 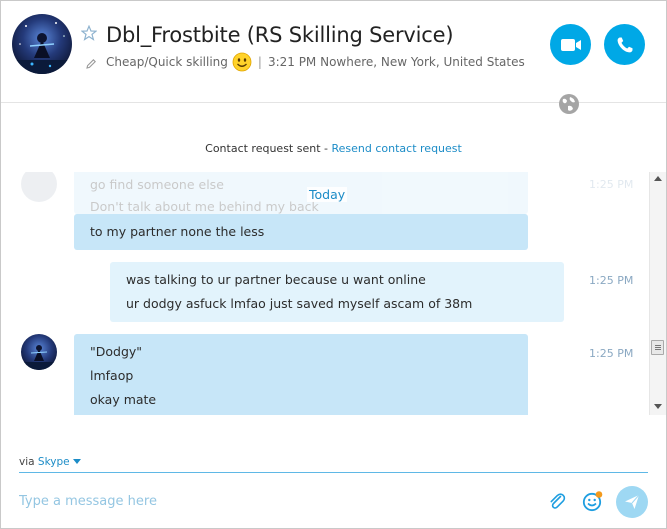 I want to click on video-call-button, so click(x=570, y=44).